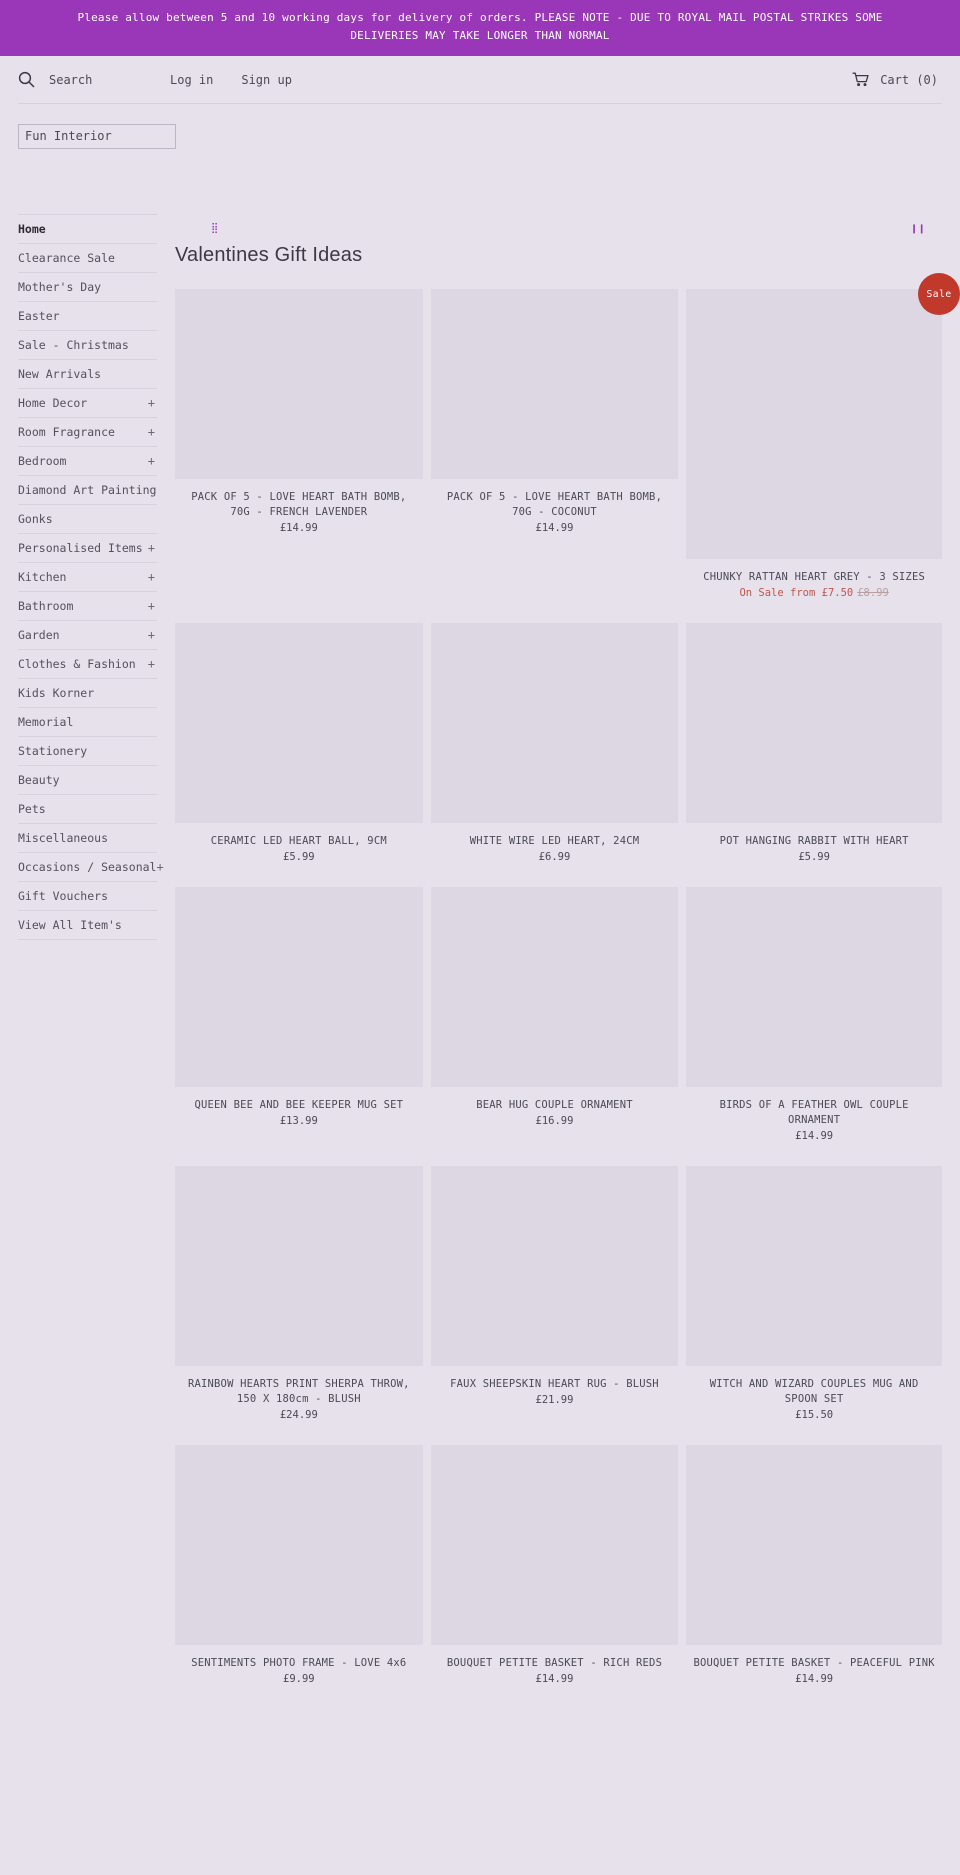  I want to click on product-title: BEAR HUG COUPLE ORNAMENT, so click(555, 1105).